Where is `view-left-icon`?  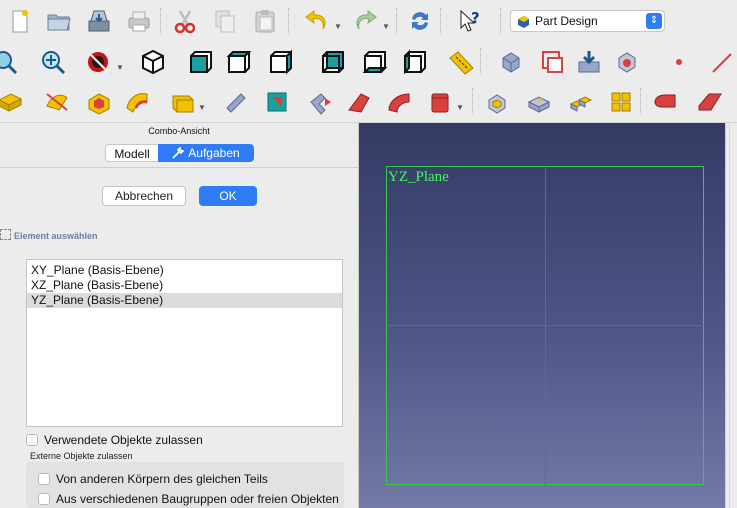
view-left-icon is located at coordinates (415, 62).